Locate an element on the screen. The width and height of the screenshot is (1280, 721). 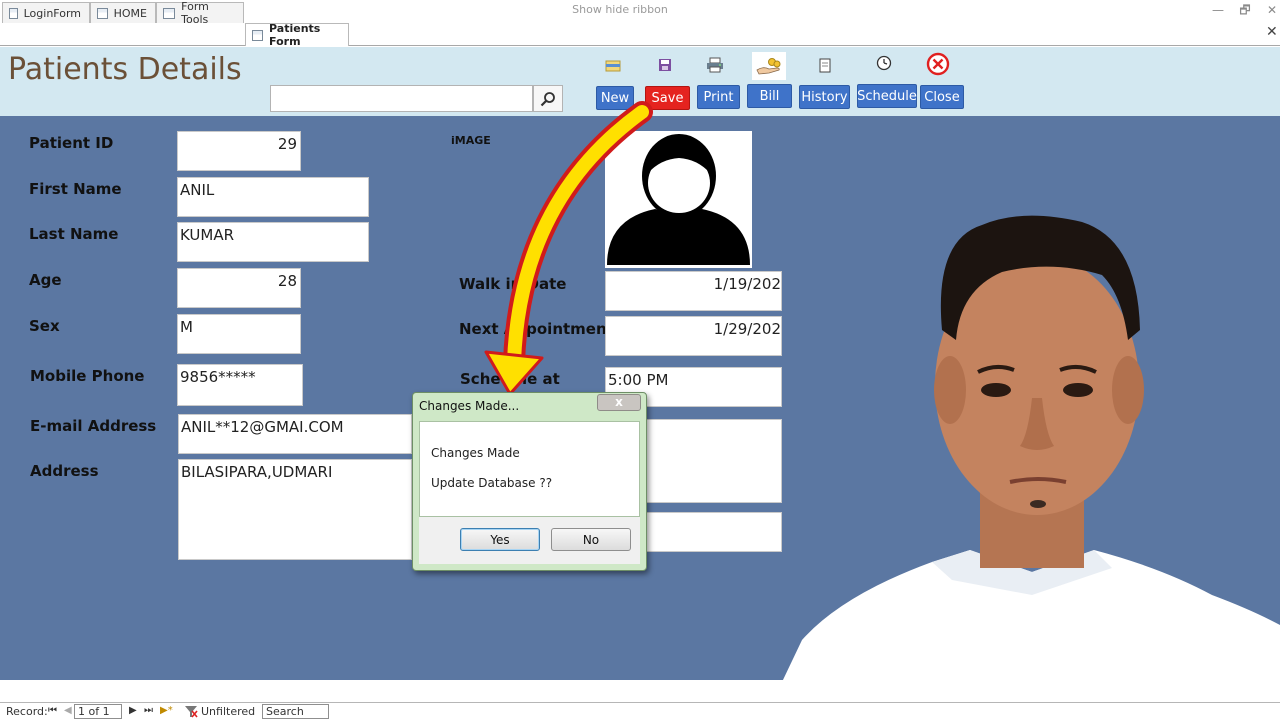
dialog-message-line2: Update Database ?? is located at coordinates (492, 483).